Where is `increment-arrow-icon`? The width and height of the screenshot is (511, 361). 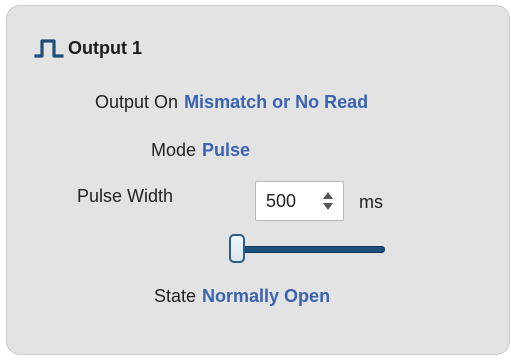 increment-arrow-icon is located at coordinates (328, 195).